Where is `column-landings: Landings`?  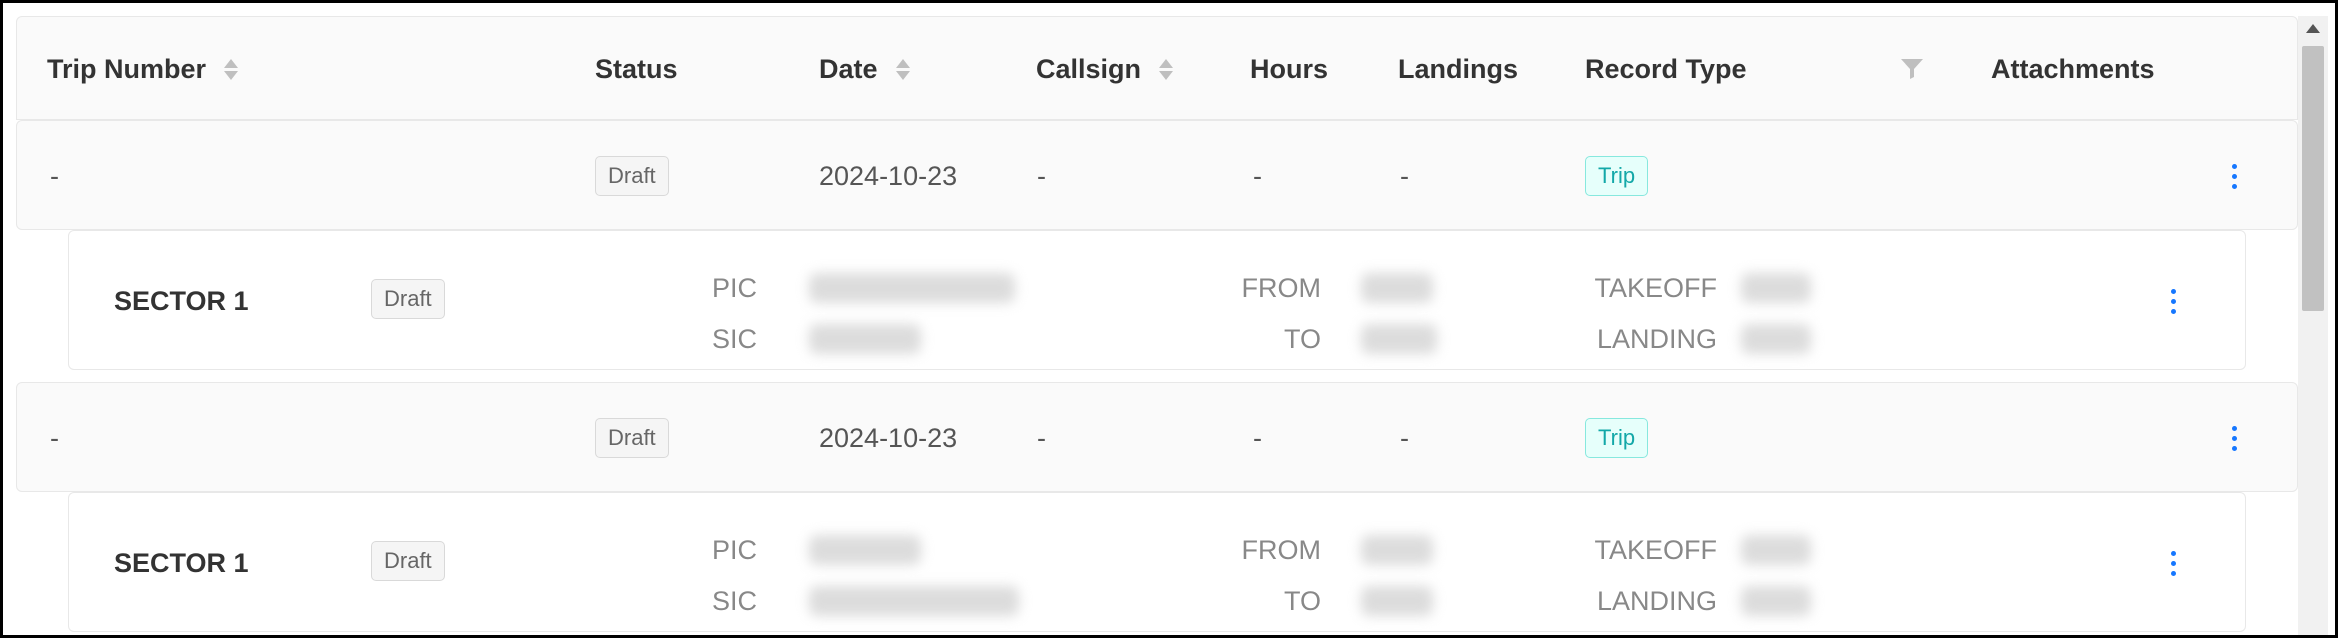
column-landings: Landings is located at coordinates (1458, 69).